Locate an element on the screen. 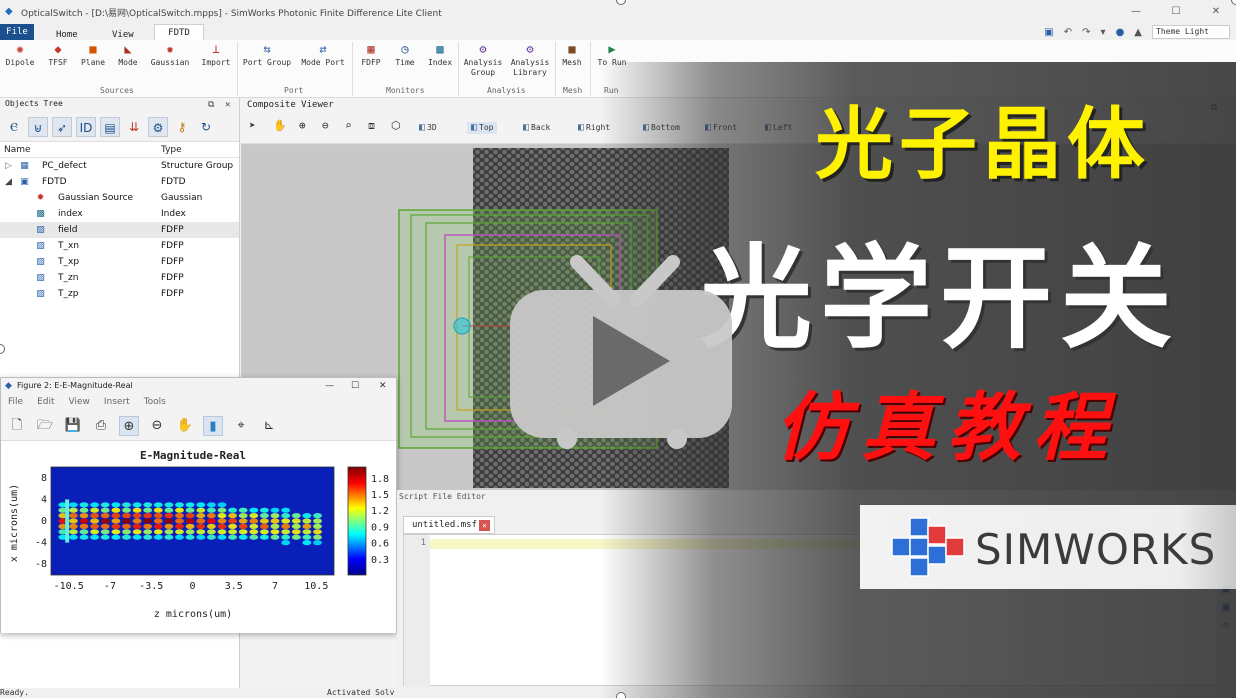  tree-row: ▷ ▦ PC_defect Structure Group is located at coordinates (119, 166).